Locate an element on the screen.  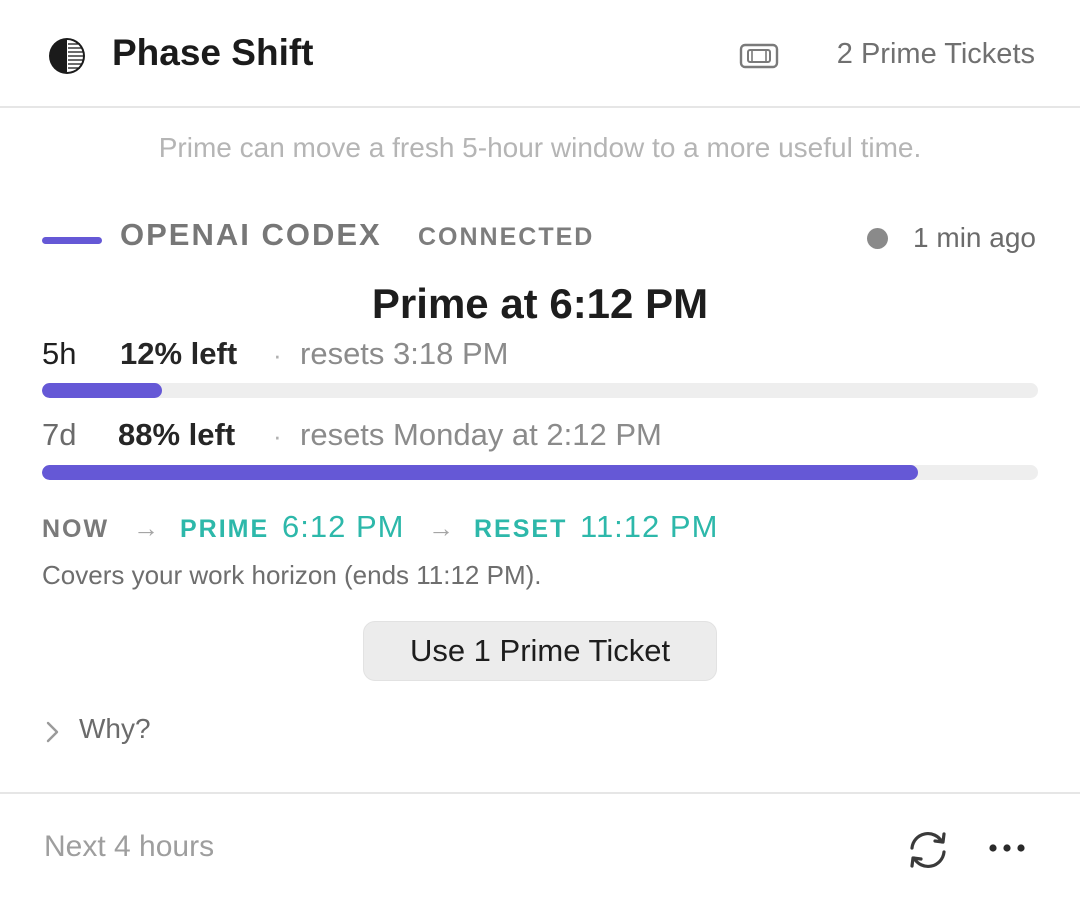
progress-bar-5h is located at coordinates (540, 390).